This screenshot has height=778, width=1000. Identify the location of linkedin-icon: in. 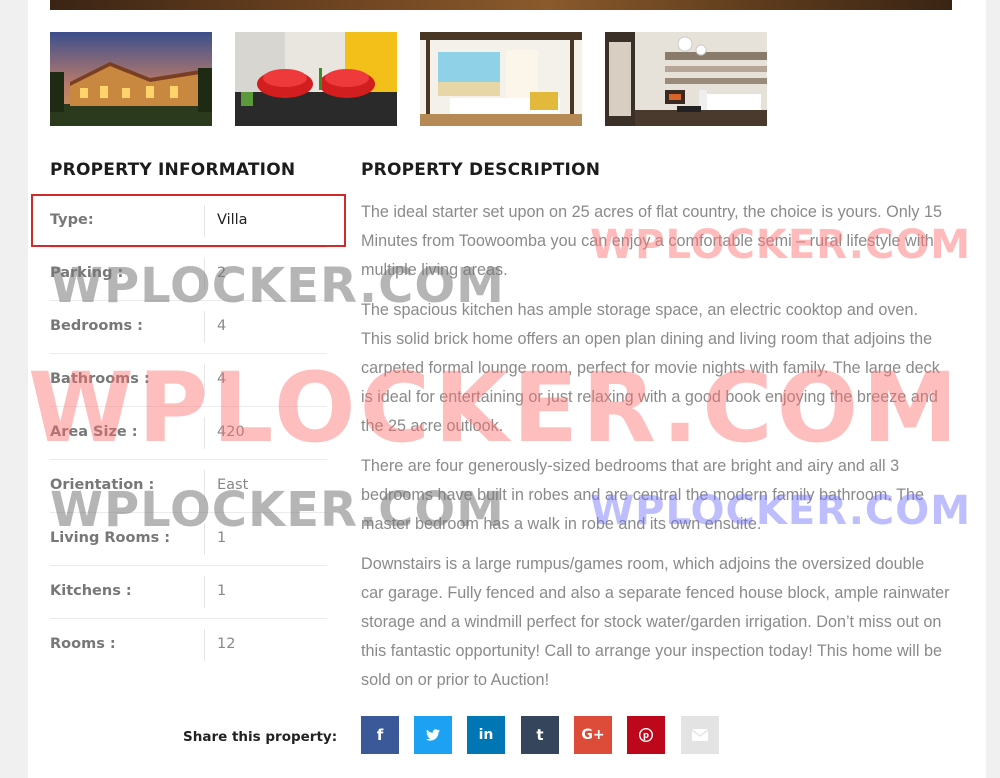
(486, 735).